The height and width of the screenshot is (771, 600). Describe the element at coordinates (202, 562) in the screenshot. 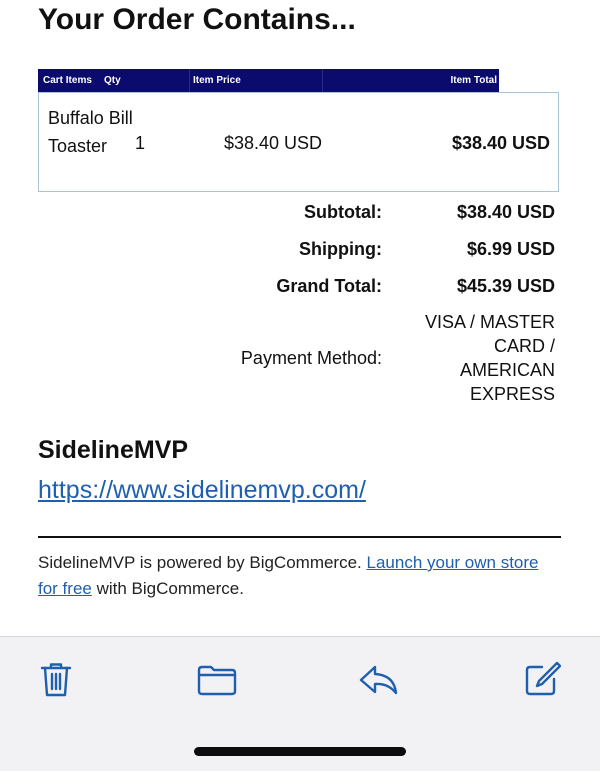

I see `footer-text-before: SidelineMVP is powered by BigCommerce.` at that location.